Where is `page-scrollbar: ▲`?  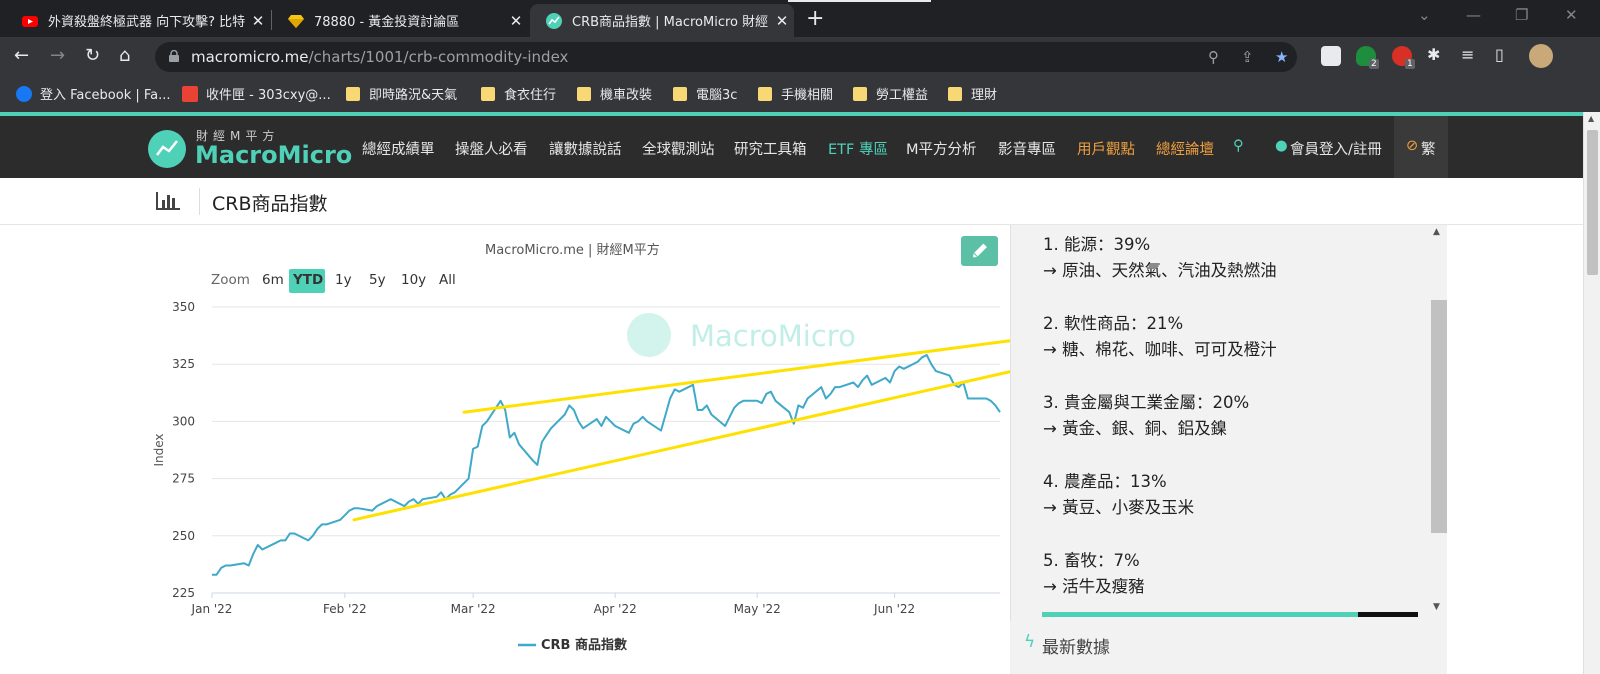
page-scrollbar: ▲ is located at coordinates (1591, 393).